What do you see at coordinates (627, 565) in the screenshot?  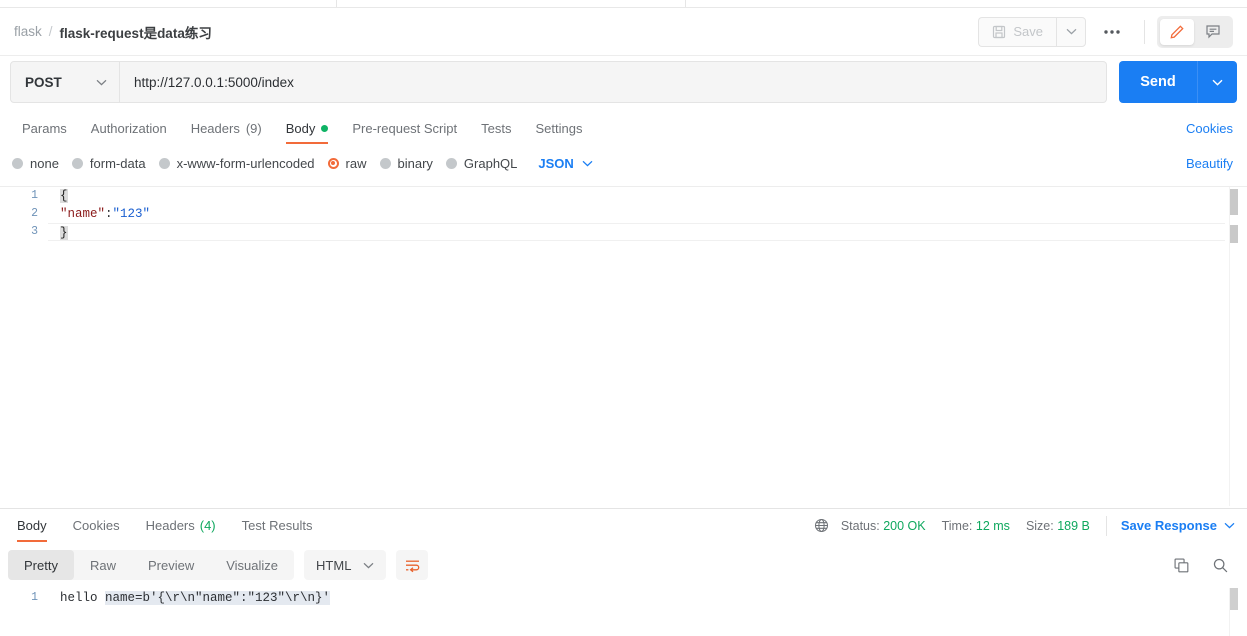 I see `response-toolbar: Pretty Raw Preview Visualize HTML` at bounding box center [627, 565].